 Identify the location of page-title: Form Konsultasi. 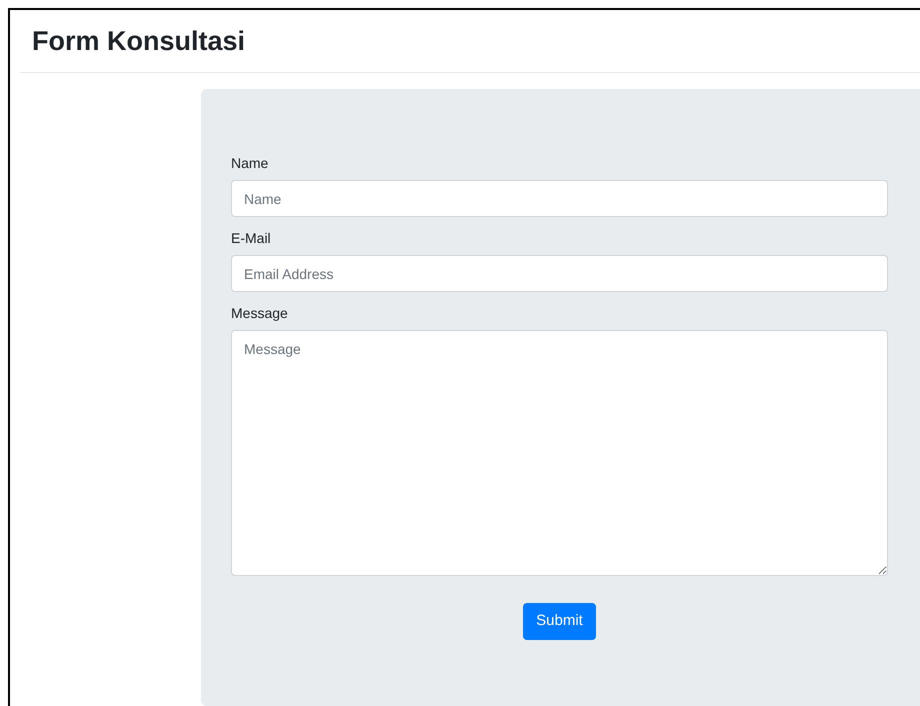
(139, 41).